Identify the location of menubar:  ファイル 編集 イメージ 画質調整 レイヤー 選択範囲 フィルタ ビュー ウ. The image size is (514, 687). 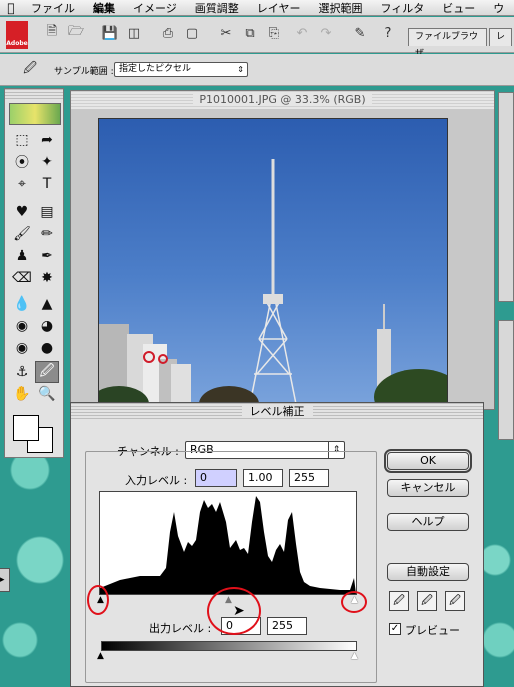
(257, 8).